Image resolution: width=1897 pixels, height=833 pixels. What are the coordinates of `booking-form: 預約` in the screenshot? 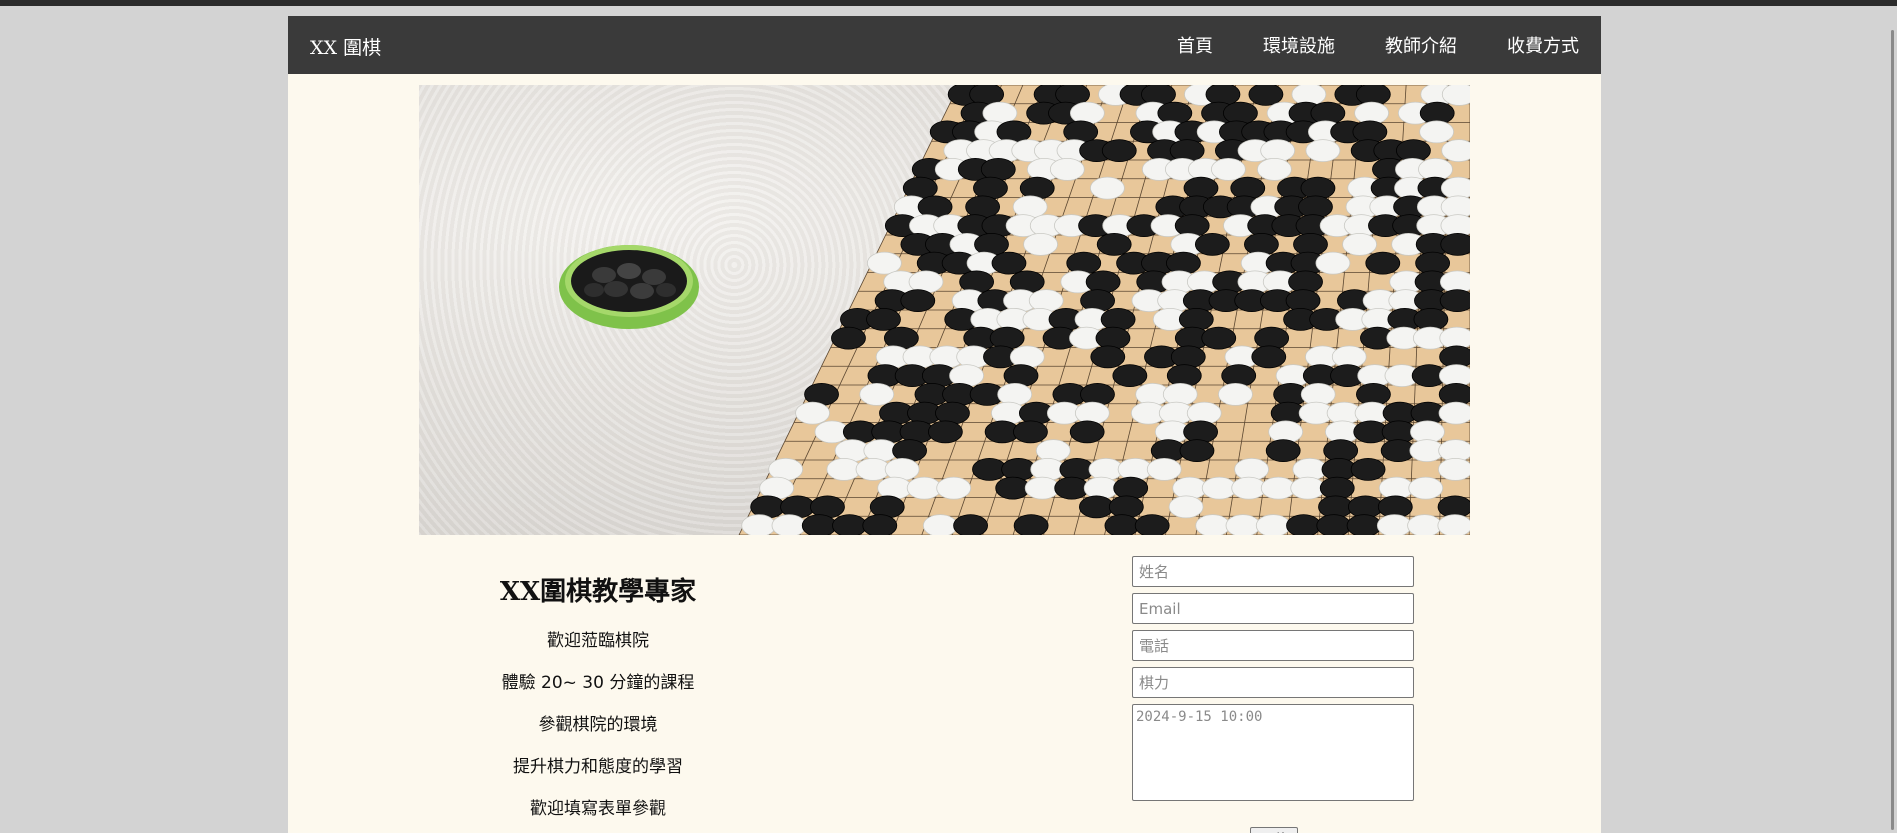 It's located at (1273, 694).